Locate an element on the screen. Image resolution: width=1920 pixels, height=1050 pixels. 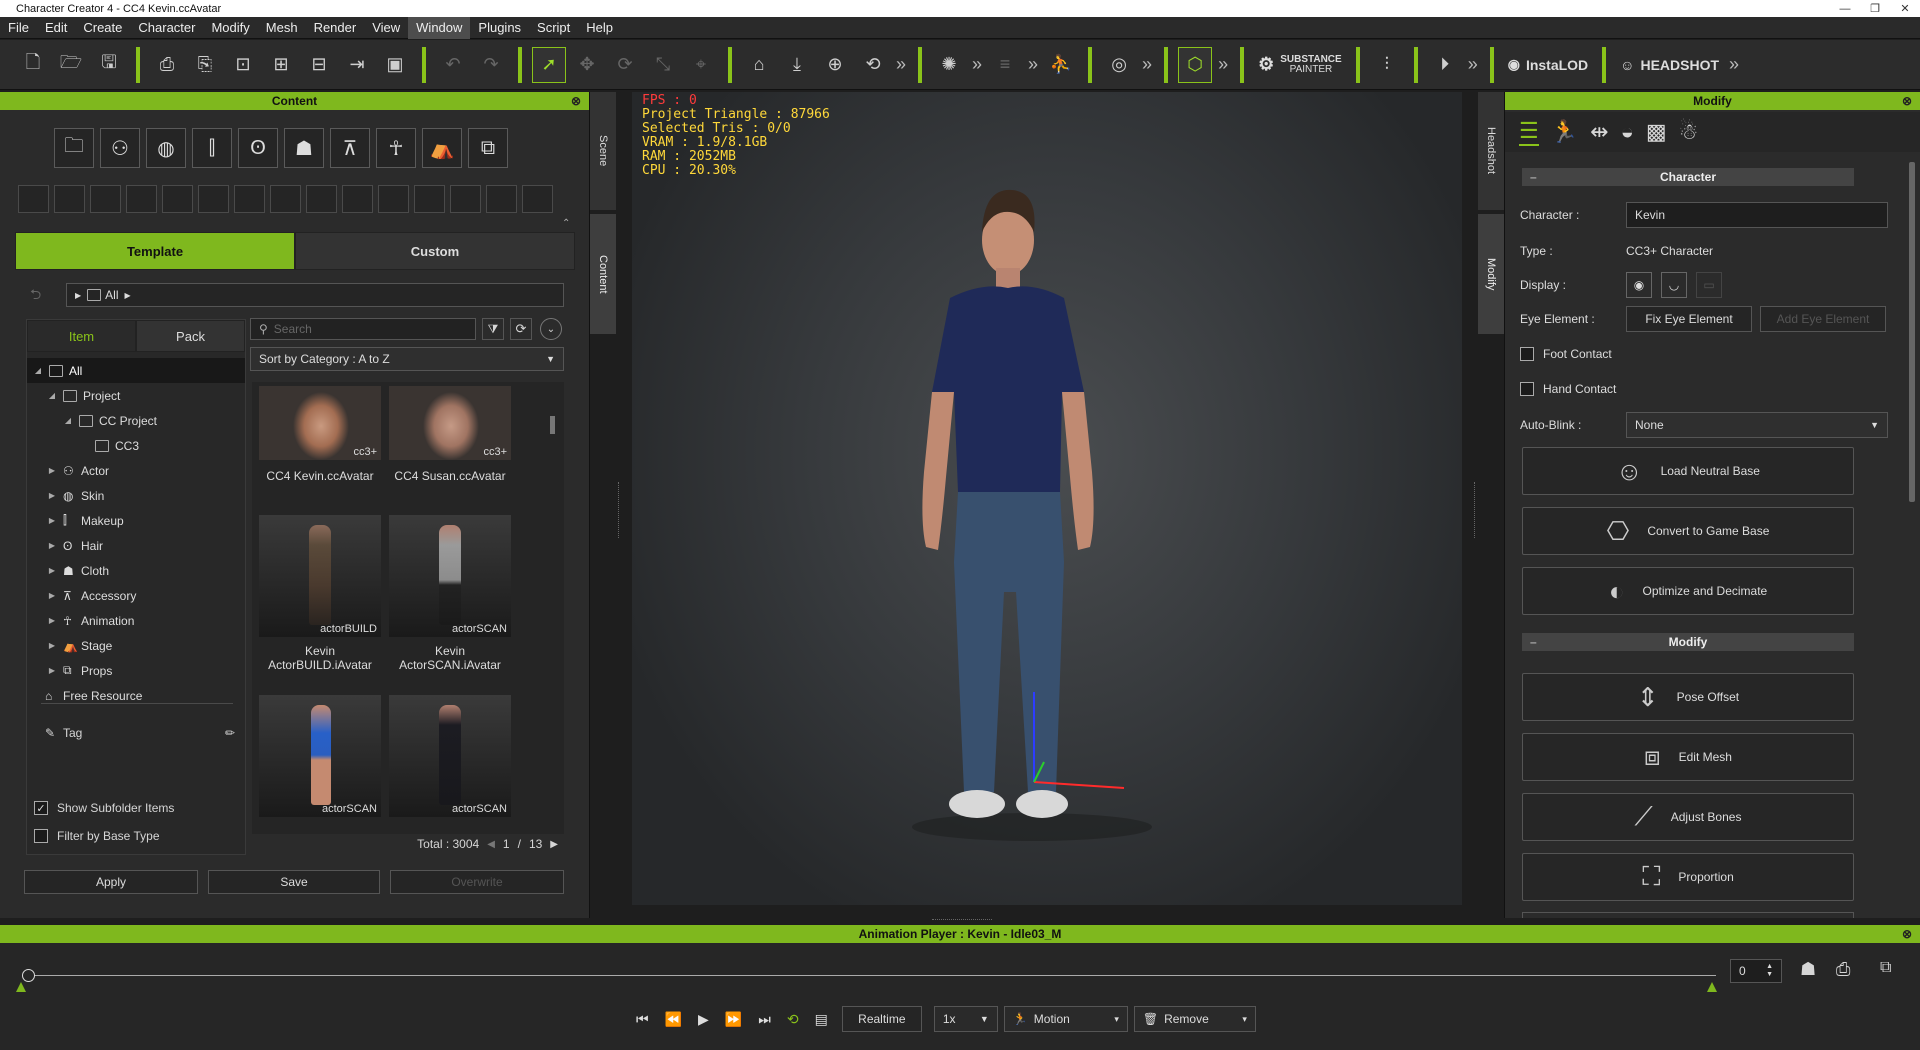
tab-custom: Custom is located at coordinates (435, 251).